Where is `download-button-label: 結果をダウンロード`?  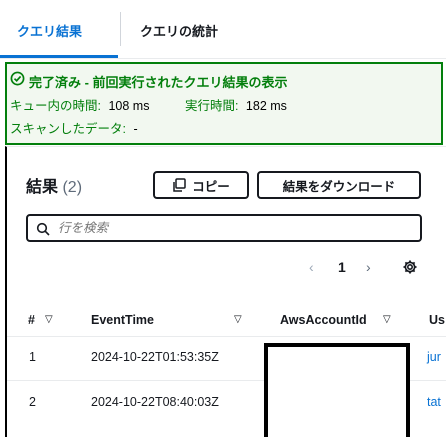 download-button-label: 結果をダウンロード is located at coordinates (339, 186).